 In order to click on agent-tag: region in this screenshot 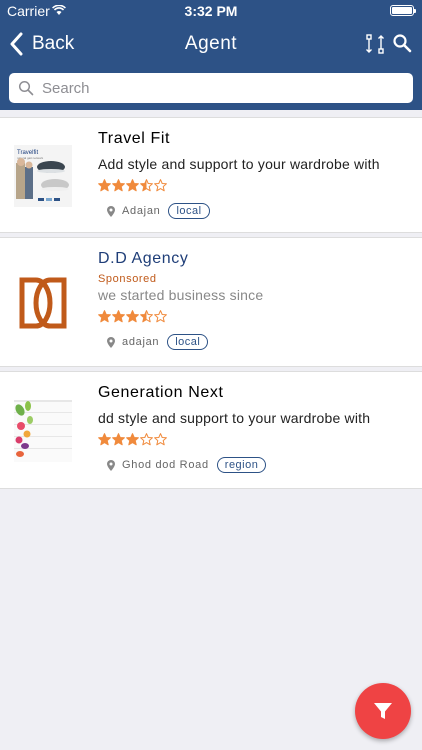, I will do `click(241, 465)`.